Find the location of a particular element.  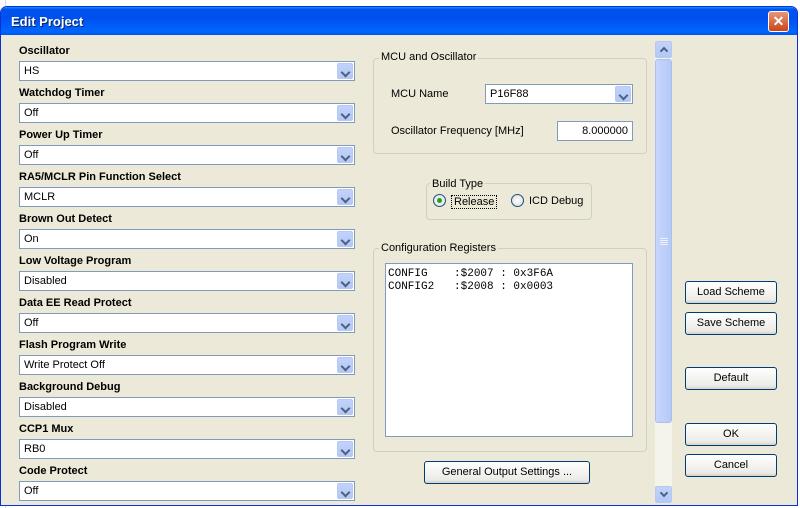

release-radio is located at coordinates (439, 200).